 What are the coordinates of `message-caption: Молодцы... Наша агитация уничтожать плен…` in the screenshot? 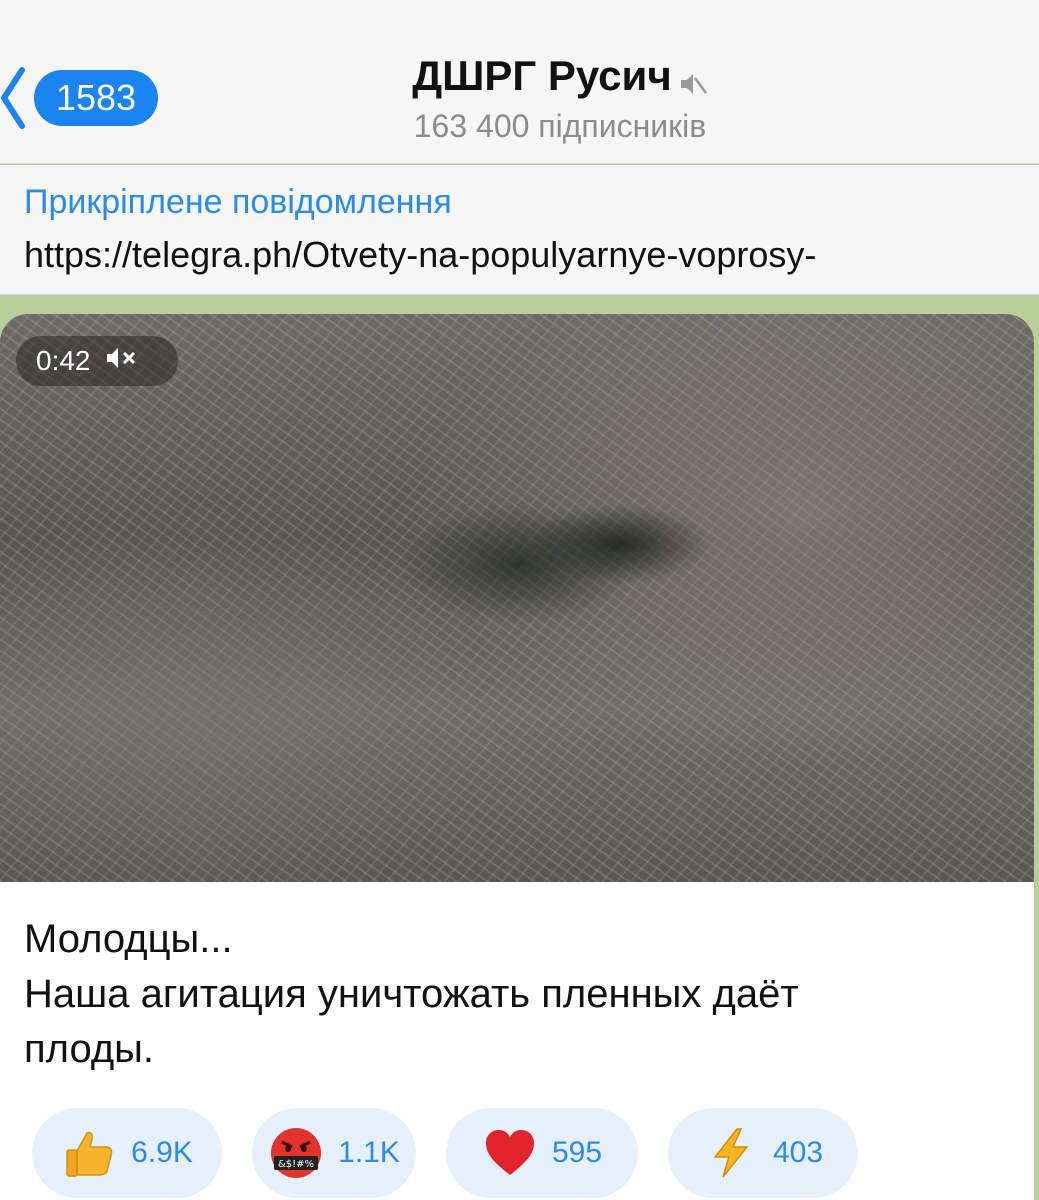 It's located at (519, 994).